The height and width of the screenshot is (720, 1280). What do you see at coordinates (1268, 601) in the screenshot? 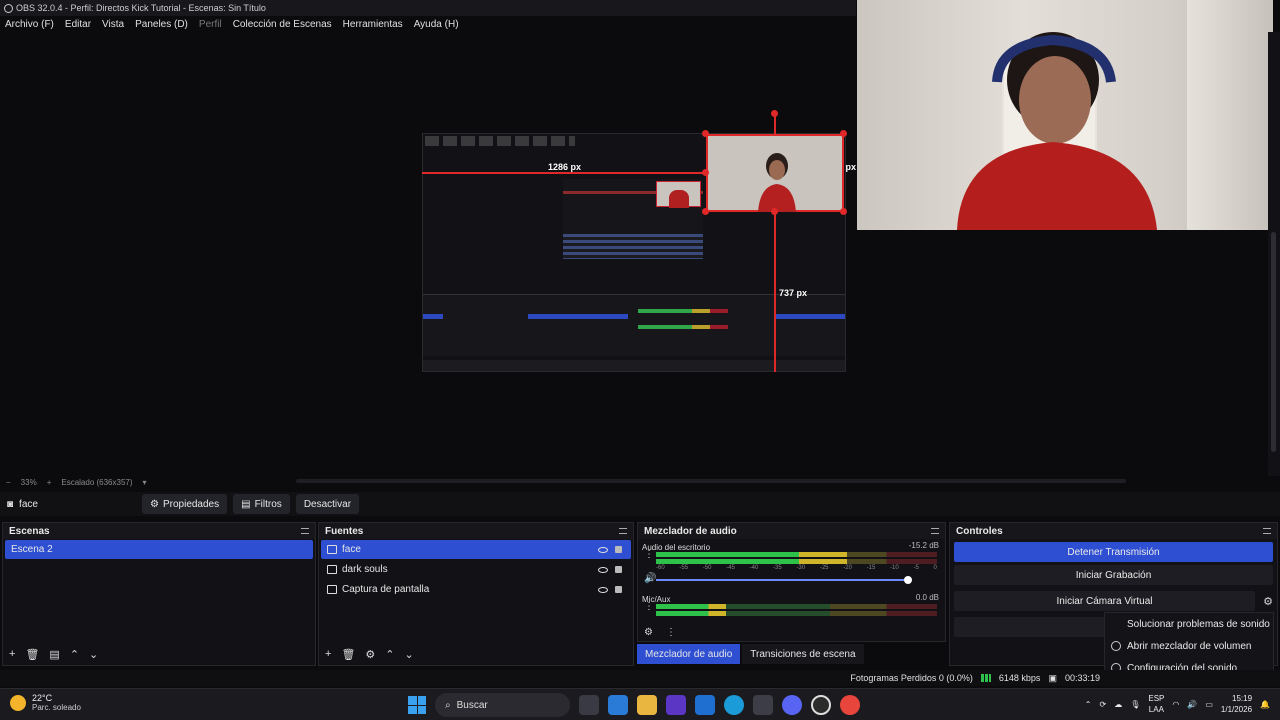
I see `virtual-camera-settings-icon: ⚙` at bounding box center [1268, 601].